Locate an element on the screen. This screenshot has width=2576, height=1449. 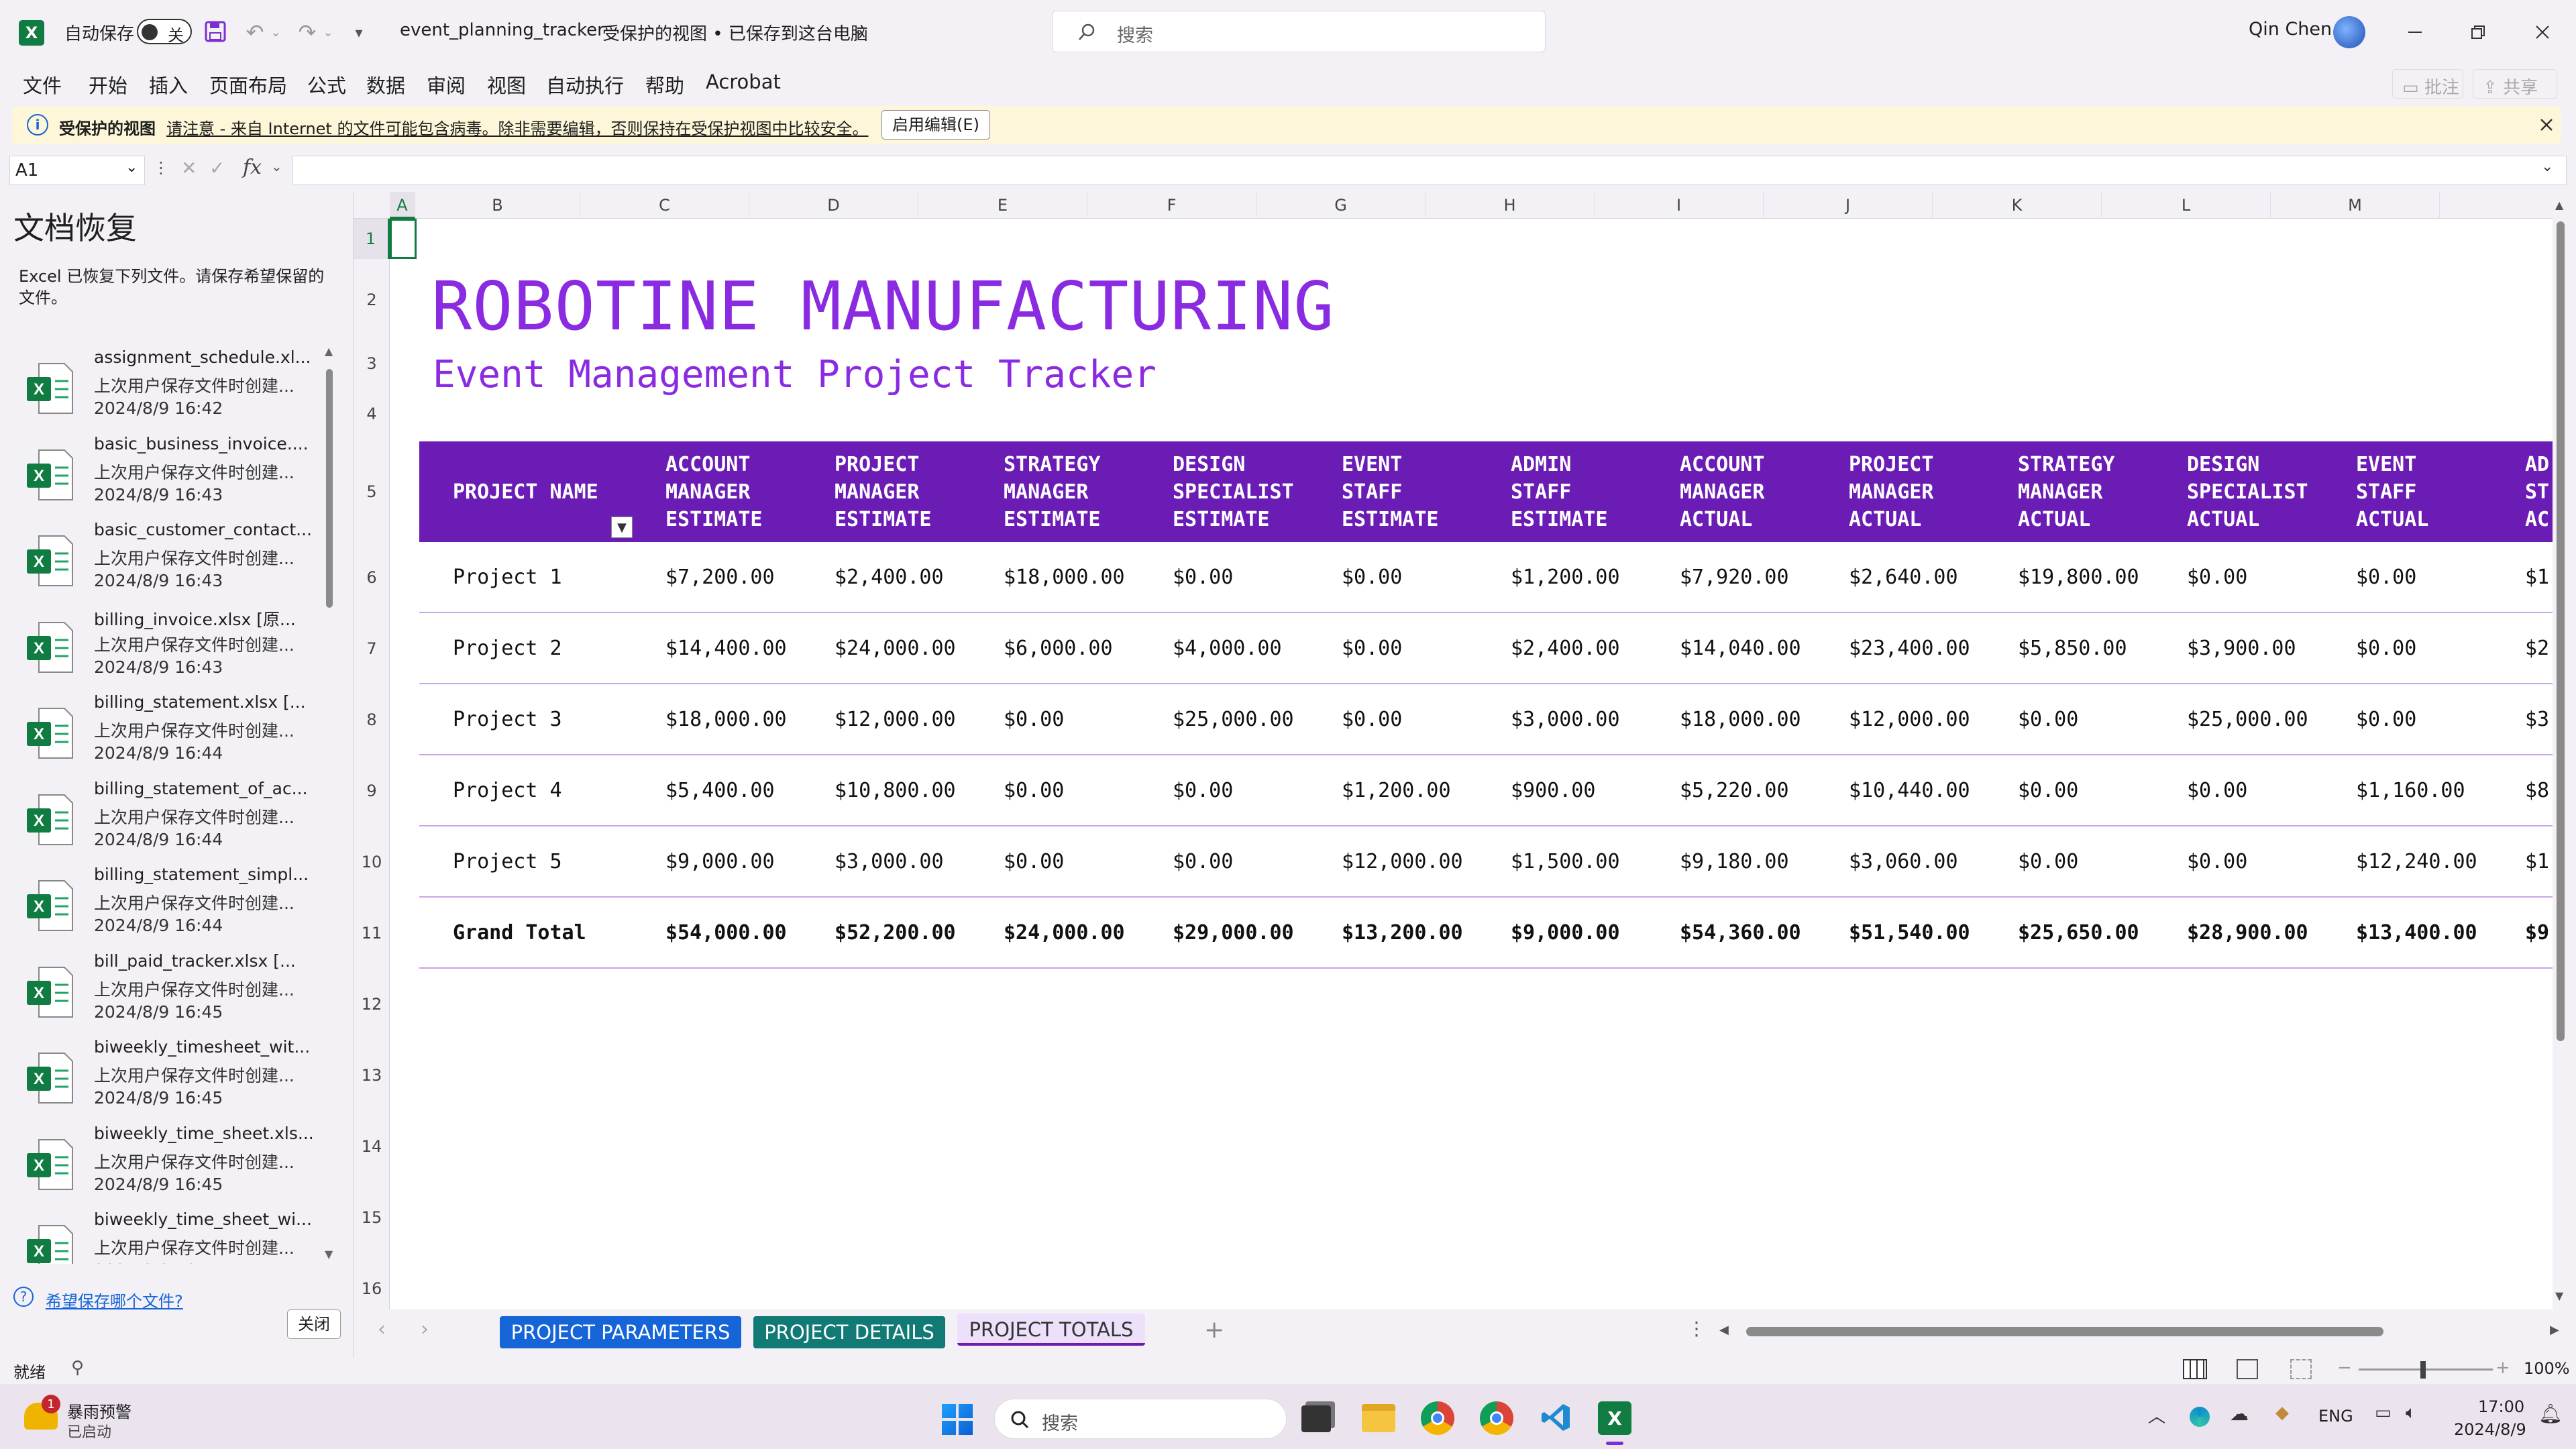
table-cell: $54,000.00 is located at coordinates (726, 933).